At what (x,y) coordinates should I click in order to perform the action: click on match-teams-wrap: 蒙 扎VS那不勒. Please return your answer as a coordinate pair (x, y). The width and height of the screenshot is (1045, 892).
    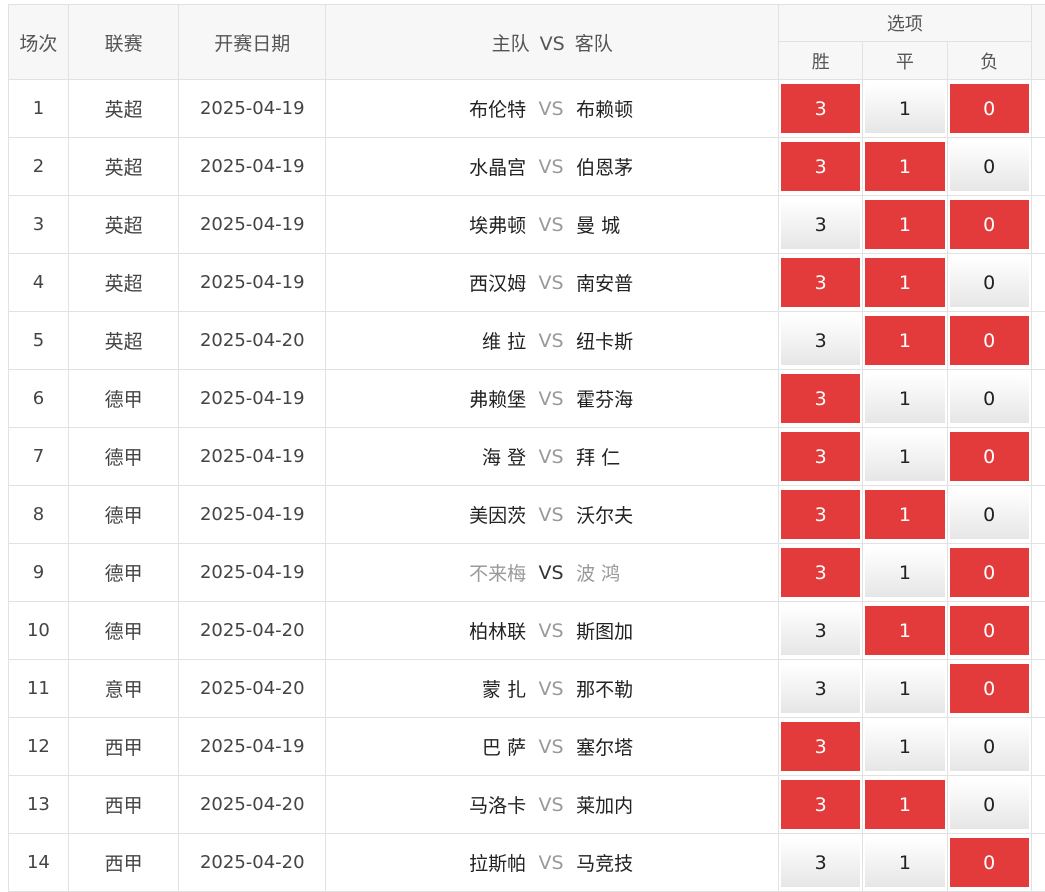
    Looking at the image, I should click on (552, 688).